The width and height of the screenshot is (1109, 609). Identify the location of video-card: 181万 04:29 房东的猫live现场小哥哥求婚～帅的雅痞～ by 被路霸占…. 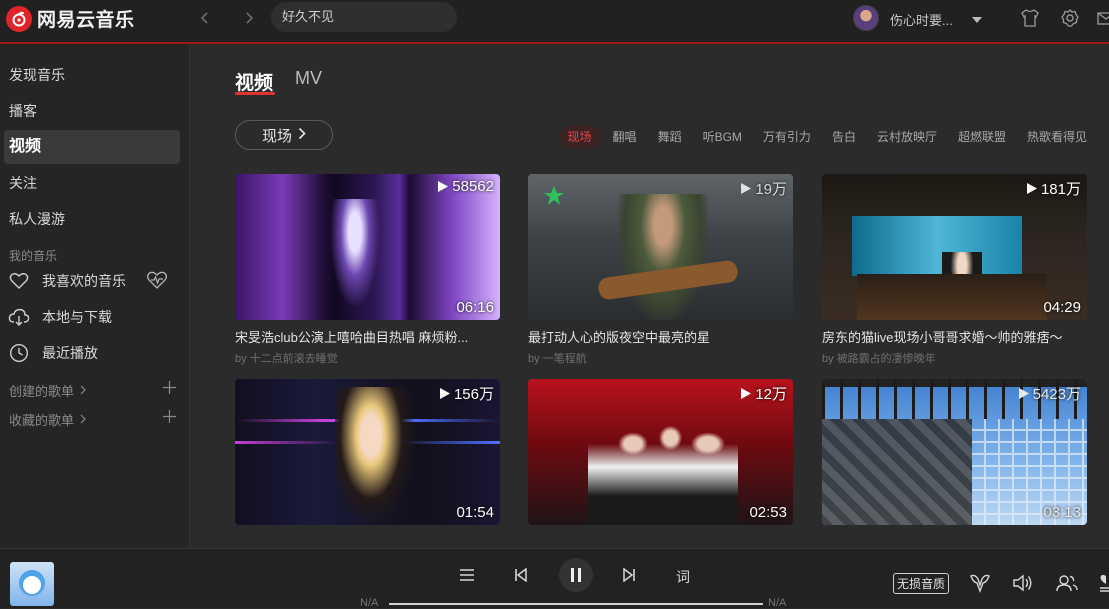
(954, 270).